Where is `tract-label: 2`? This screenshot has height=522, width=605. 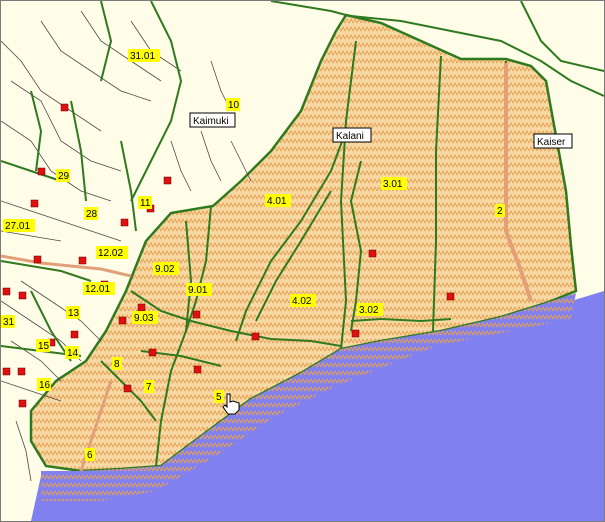 tract-label: 2 is located at coordinates (500, 210).